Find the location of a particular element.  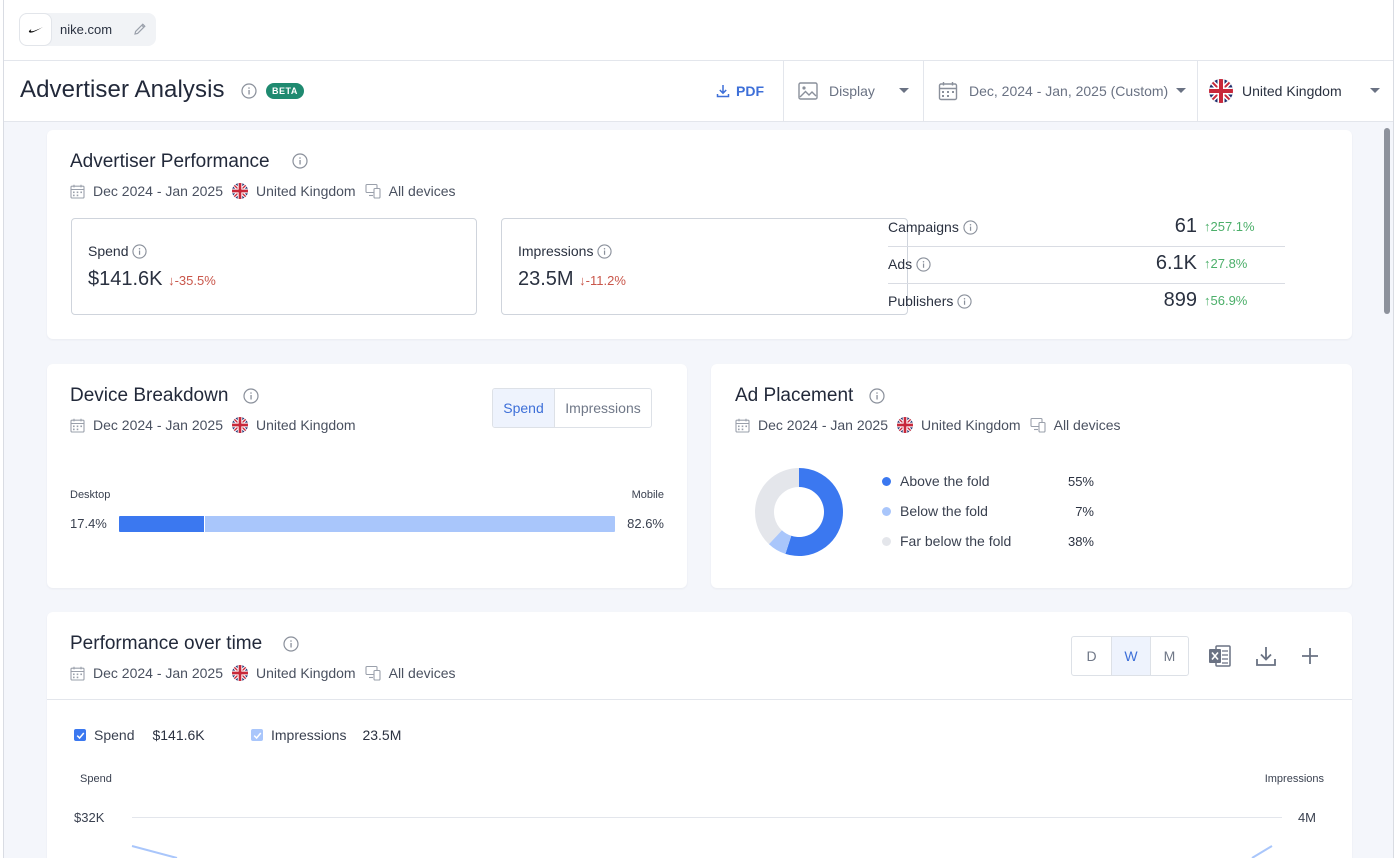

device-split-bar is located at coordinates (367, 524).